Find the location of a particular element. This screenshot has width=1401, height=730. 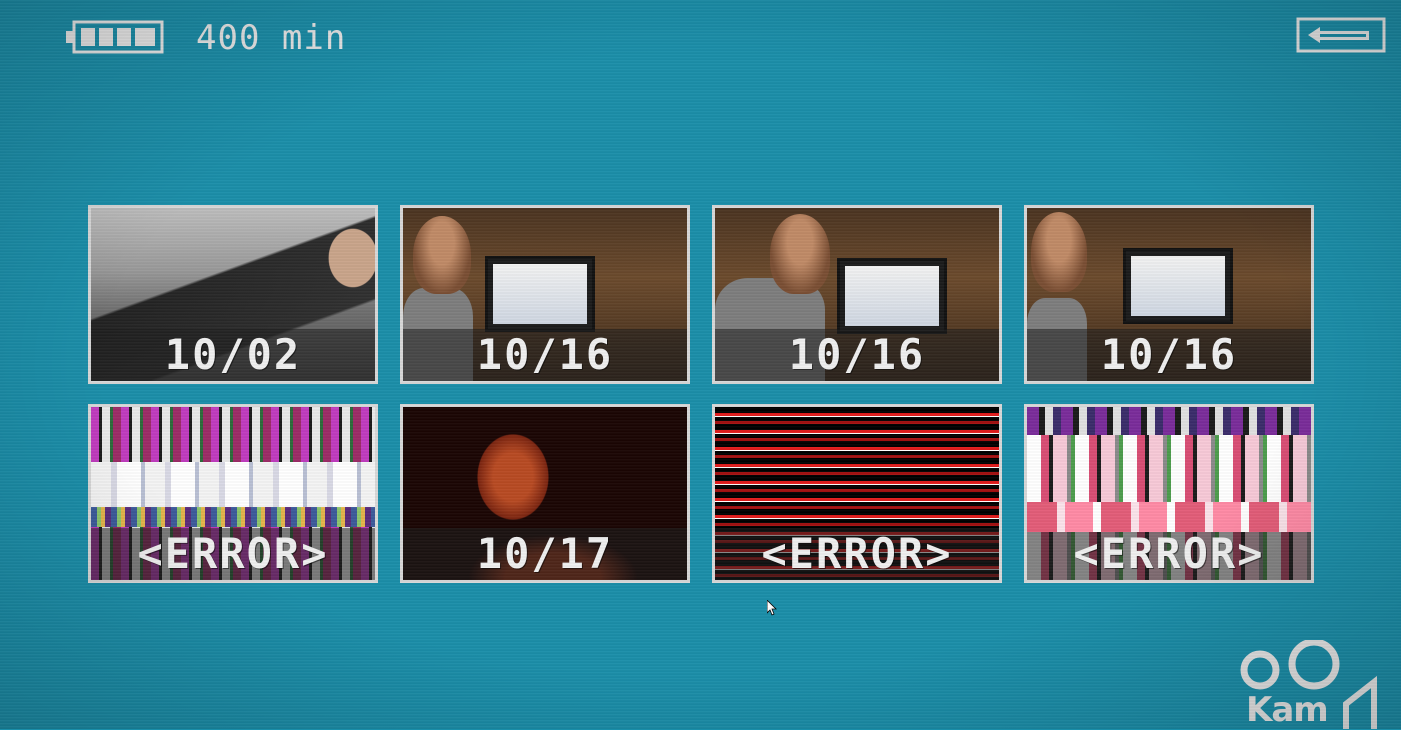

recording-time-remaining: 400 min is located at coordinates (271, 38).